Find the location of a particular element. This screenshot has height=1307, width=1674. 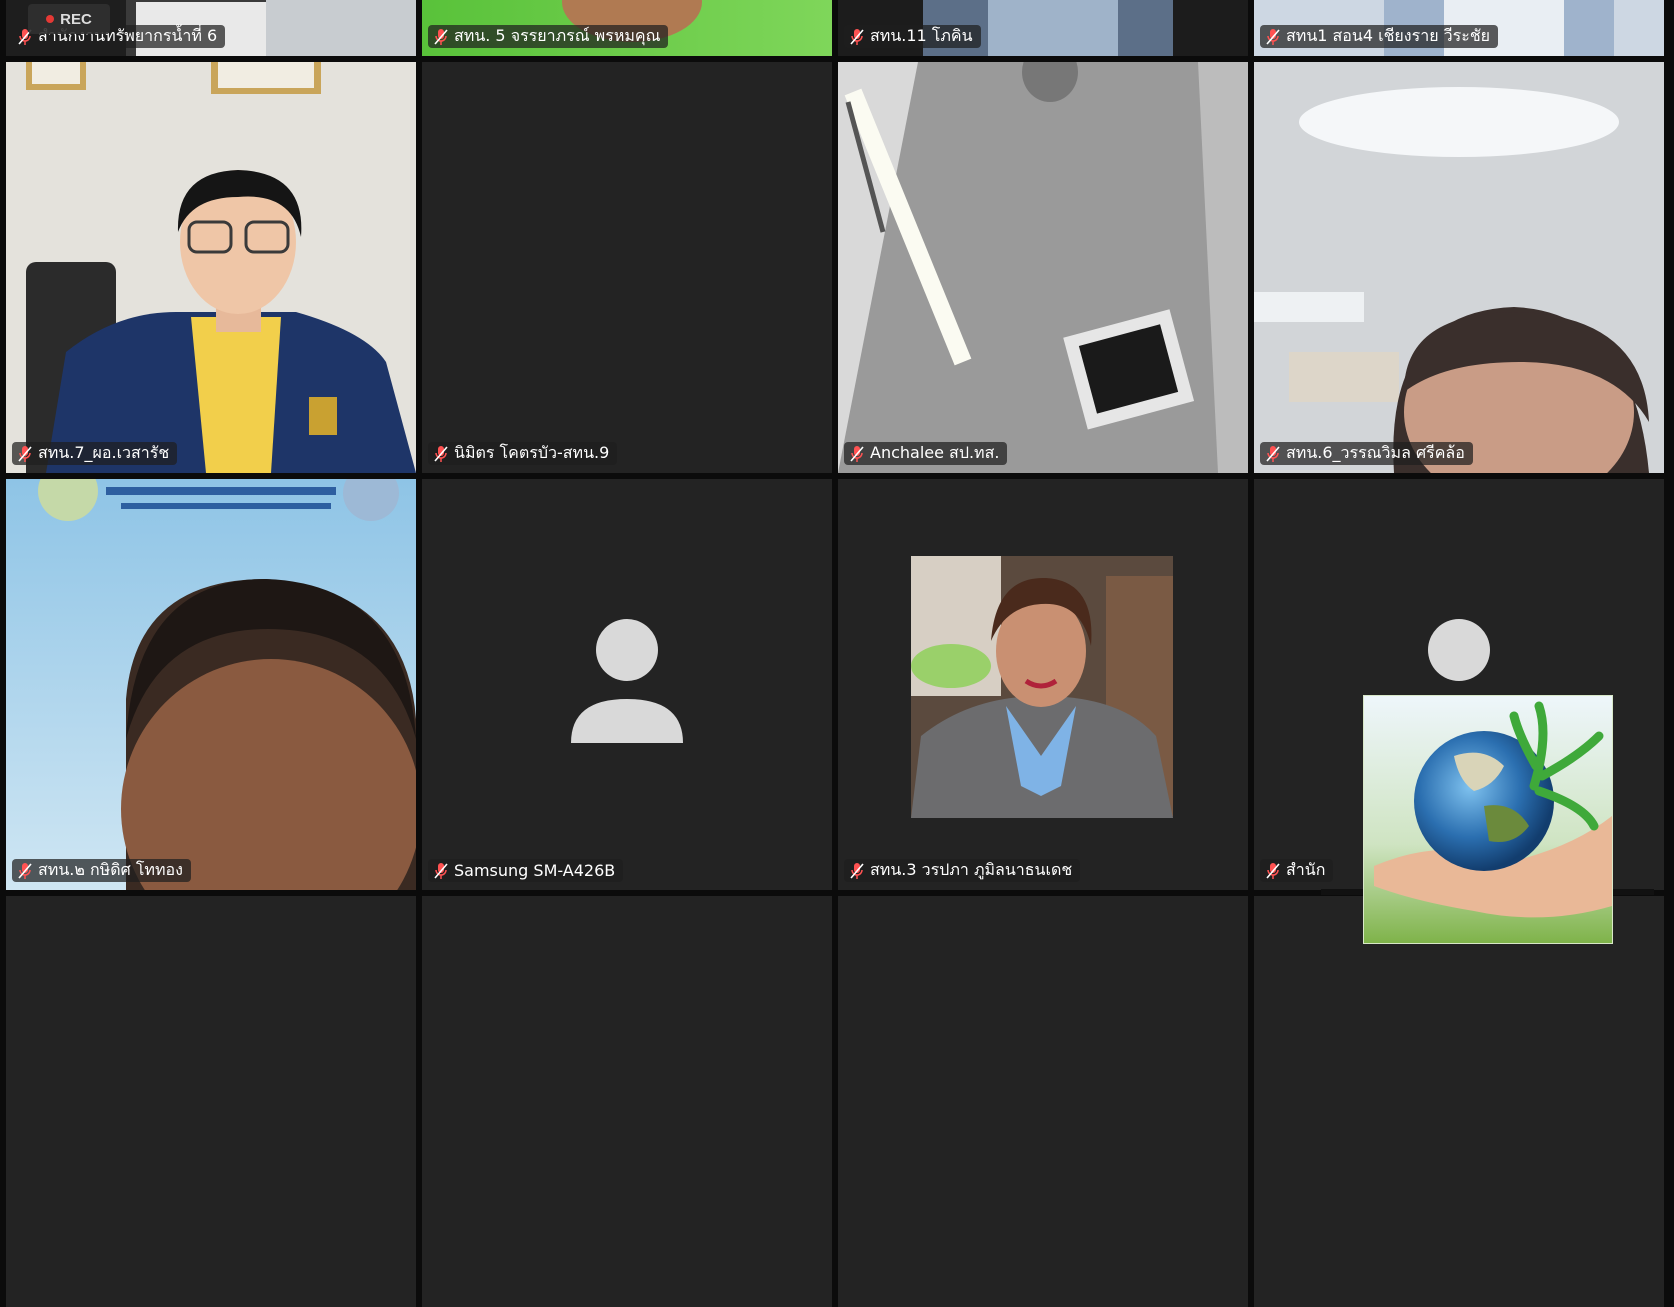

participant-name-bar: สทน.7_ผอ.เวสารัช is located at coordinates (95, 453).